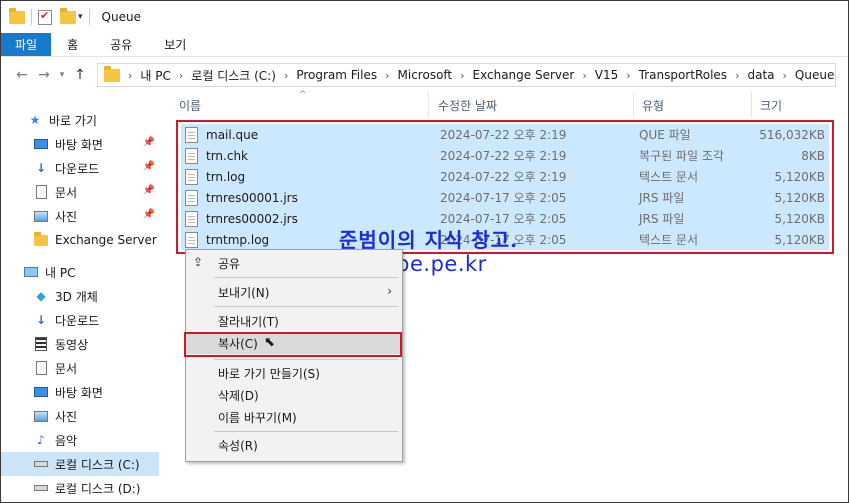 This screenshot has width=849, height=503. What do you see at coordinates (80, 17) in the screenshot?
I see `customize-toolbar-icon: ▾` at bounding box center [80, 17].